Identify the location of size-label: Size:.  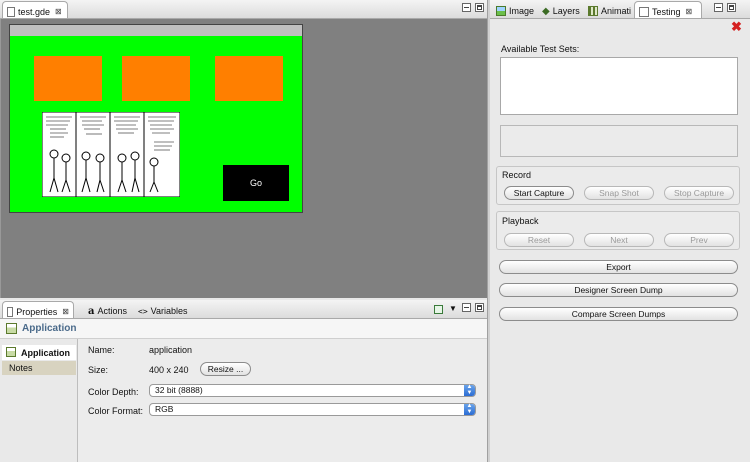
(98, 370).